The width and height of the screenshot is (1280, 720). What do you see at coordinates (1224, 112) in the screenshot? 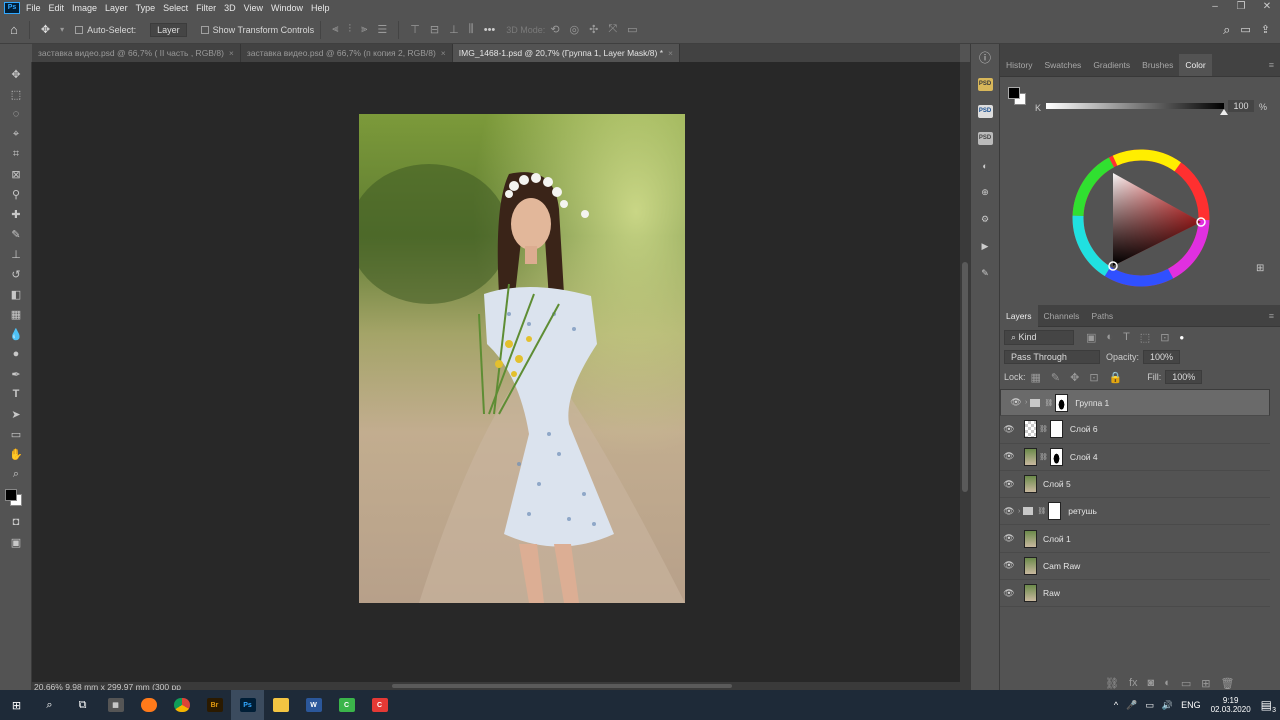
I see `k-slider-handle` at bounding box center [1224, 112].